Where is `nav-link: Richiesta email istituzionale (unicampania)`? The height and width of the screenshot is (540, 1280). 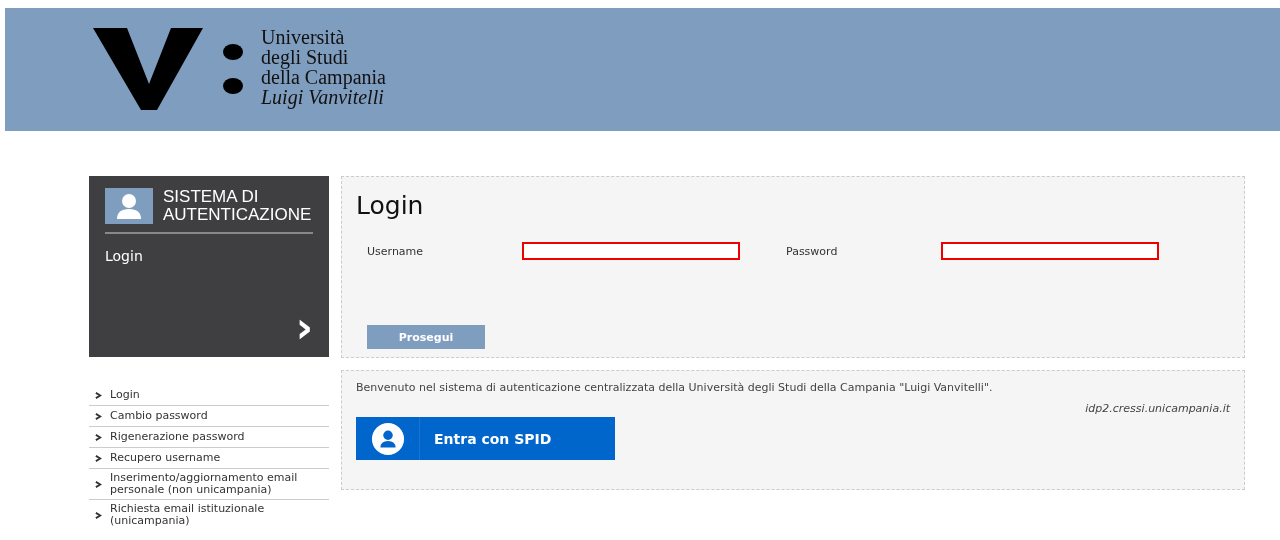
nav-link: Richiesta email istituzionale (unicampania) is located at coordinates (217, 515).